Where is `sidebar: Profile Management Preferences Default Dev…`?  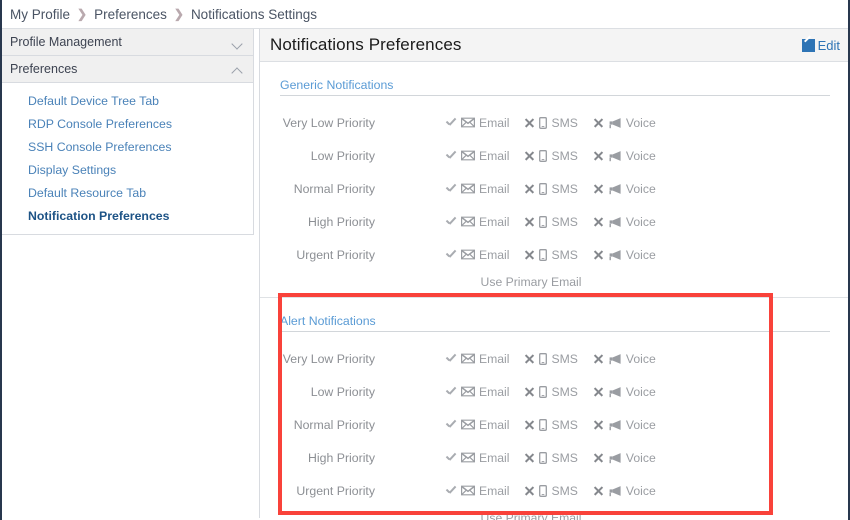
sidebar: Profile Management Preferences Default Dev… is located at coordinates (128, 132).